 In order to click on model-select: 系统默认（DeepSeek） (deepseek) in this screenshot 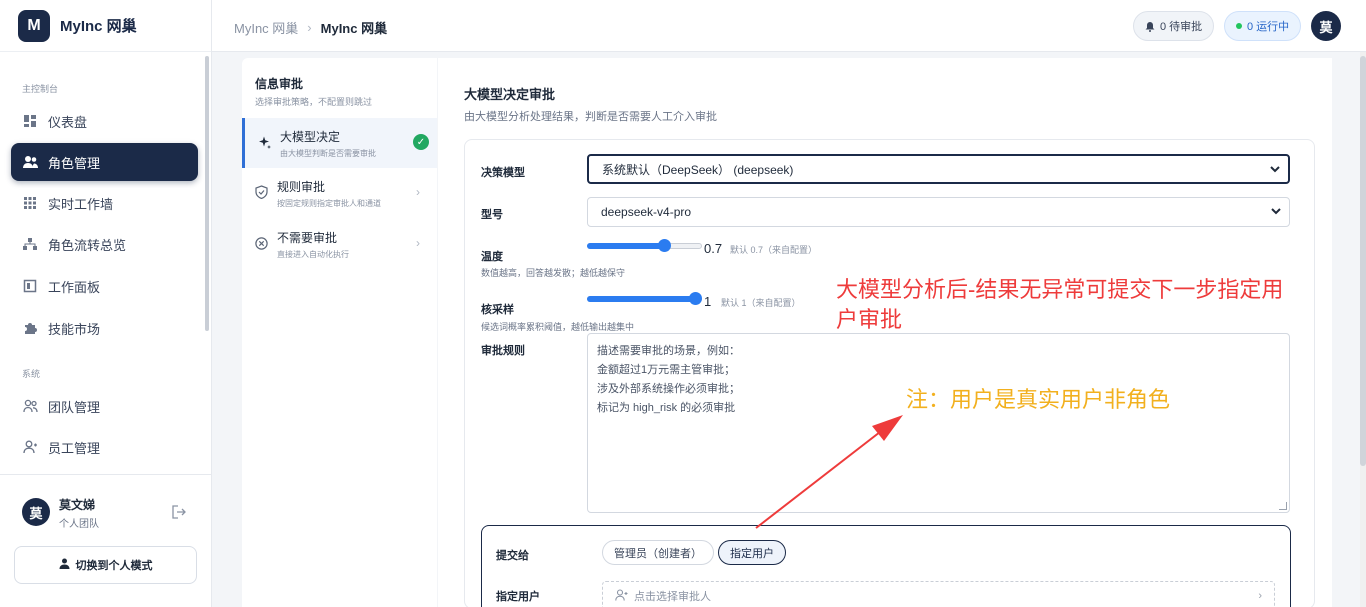, I will do `click(938, 169)`.